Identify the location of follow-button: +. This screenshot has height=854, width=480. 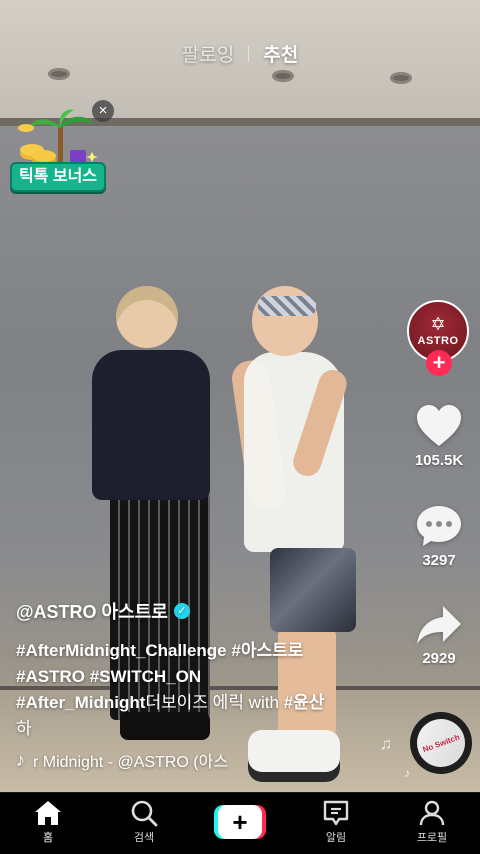
(439, 363).